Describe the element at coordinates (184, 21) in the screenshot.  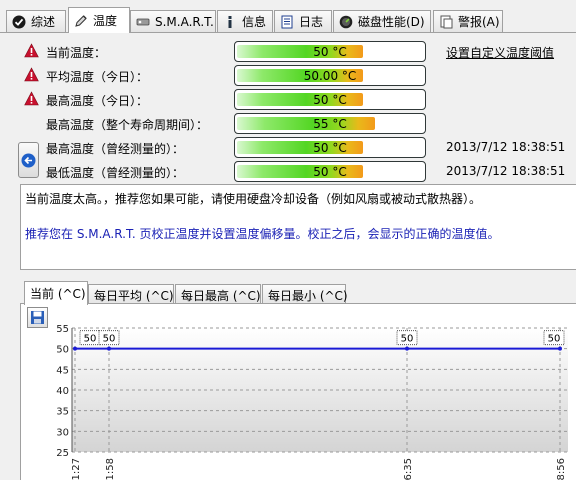
I see `tab-label: S.M.A.R.T.` at that location.